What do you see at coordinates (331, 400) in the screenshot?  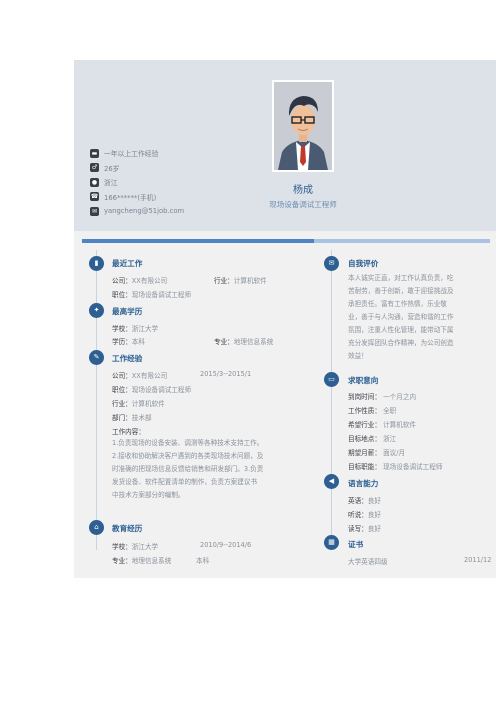 I see `right-timeline` at bounding box center [331, 400].